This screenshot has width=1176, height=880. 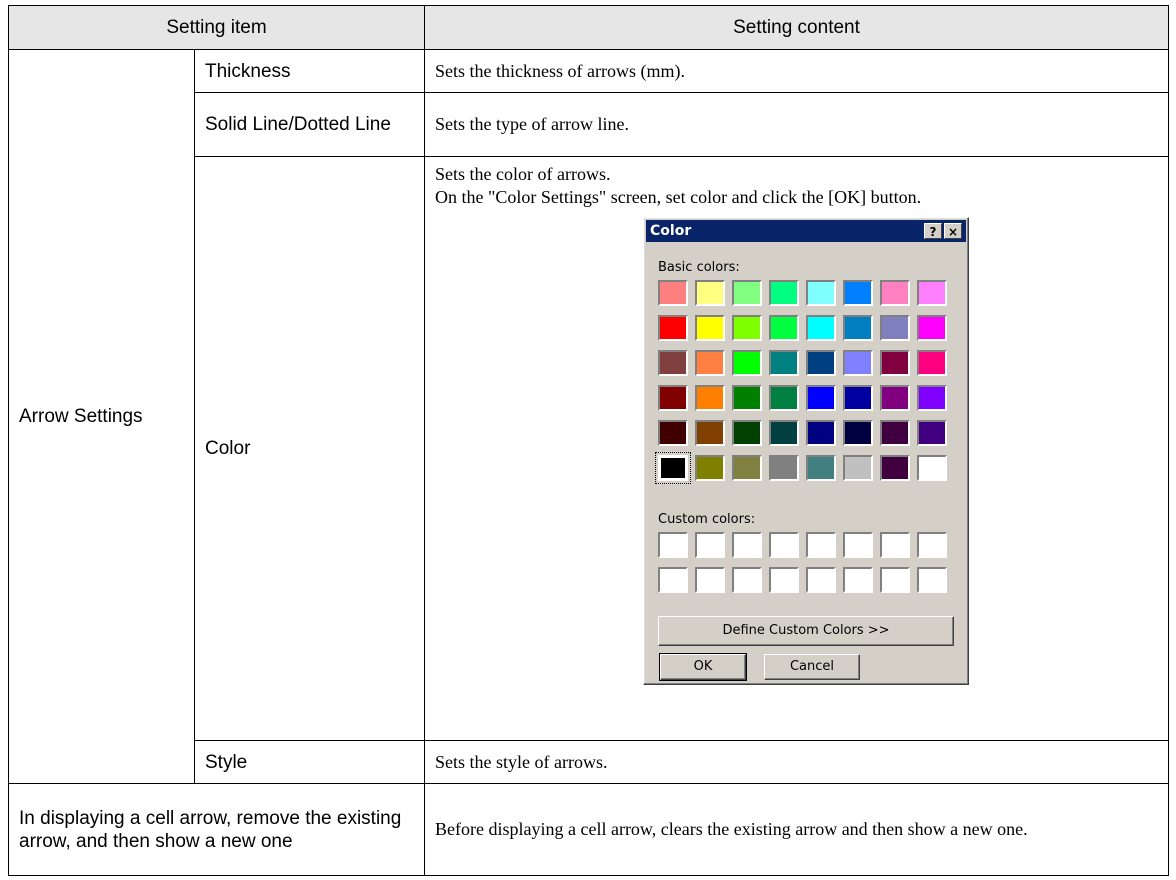 What do you see at coordinates (806, 231) in the screenshot?
I see `dialog-title-bar: Color ? ×` at bounding box center [806, 231].